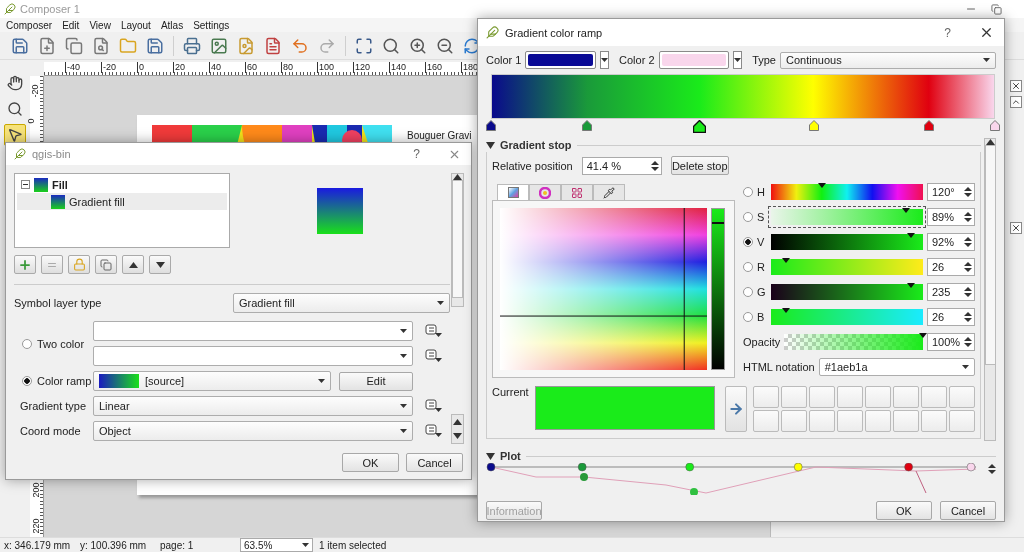 This screenshot has height=552, width=1024. What do you see at coordinates (603, 289) in the screenshot?
I see `color-area` at bounding box center [603, 289].